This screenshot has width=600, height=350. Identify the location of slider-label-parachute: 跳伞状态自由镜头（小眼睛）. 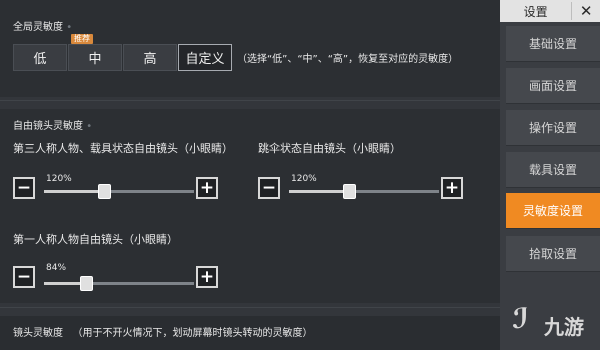
(329, 148).